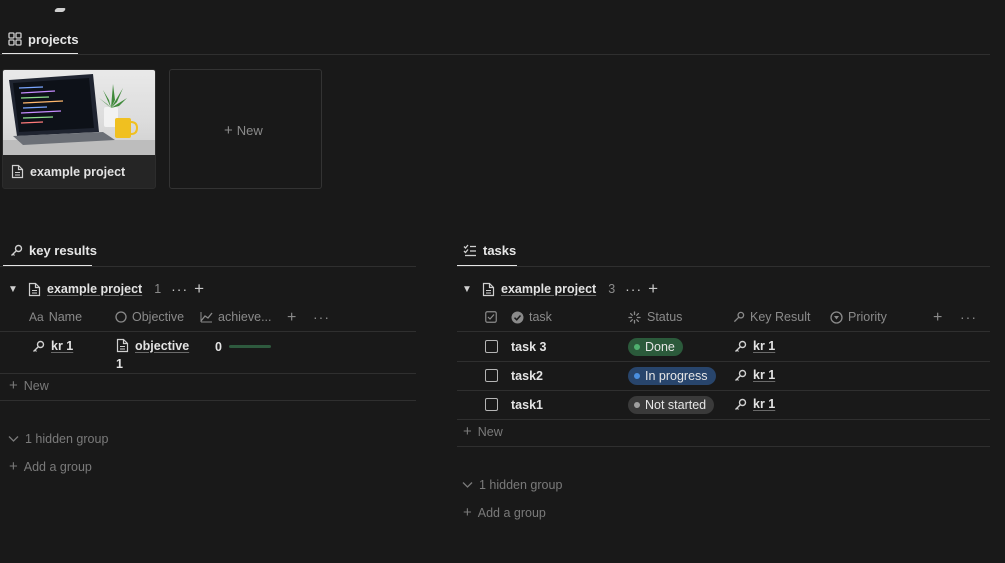  I want to click on tasks-col-key-result: Key Result, so click(771, 317).